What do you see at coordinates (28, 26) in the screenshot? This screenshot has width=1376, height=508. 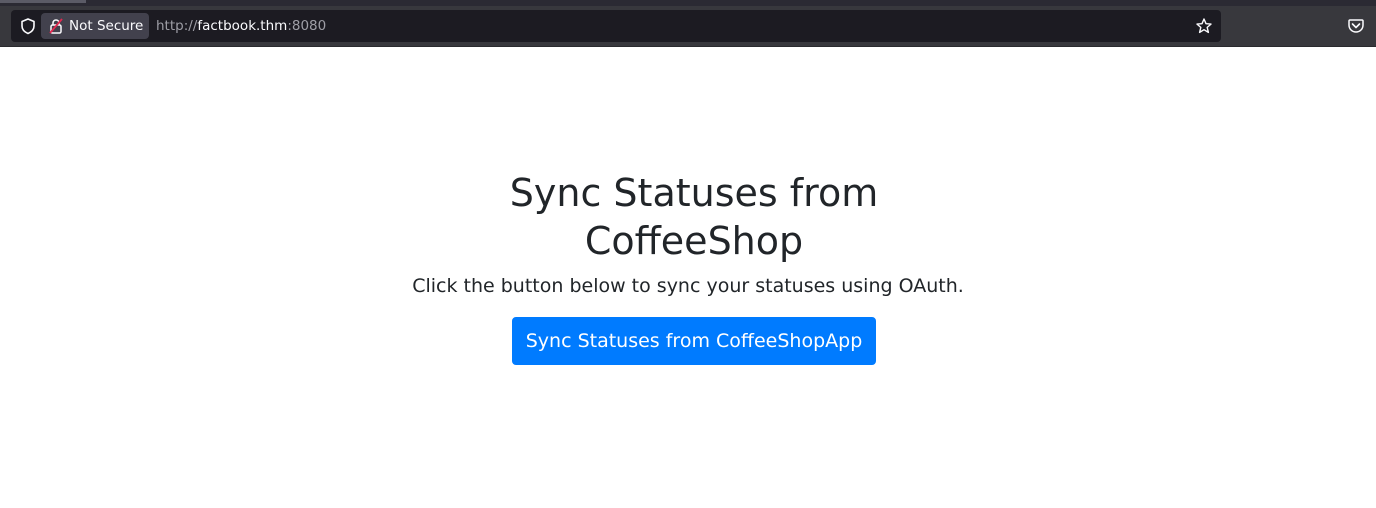 I see `shield-icon` at bounding box center [28, 26].